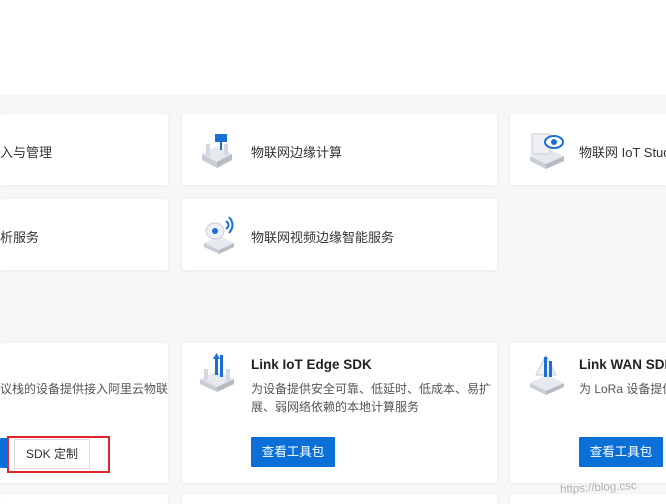  I want to click on service-card-video-edge: 物联网视频边缘智能服务, so click(339, 234).